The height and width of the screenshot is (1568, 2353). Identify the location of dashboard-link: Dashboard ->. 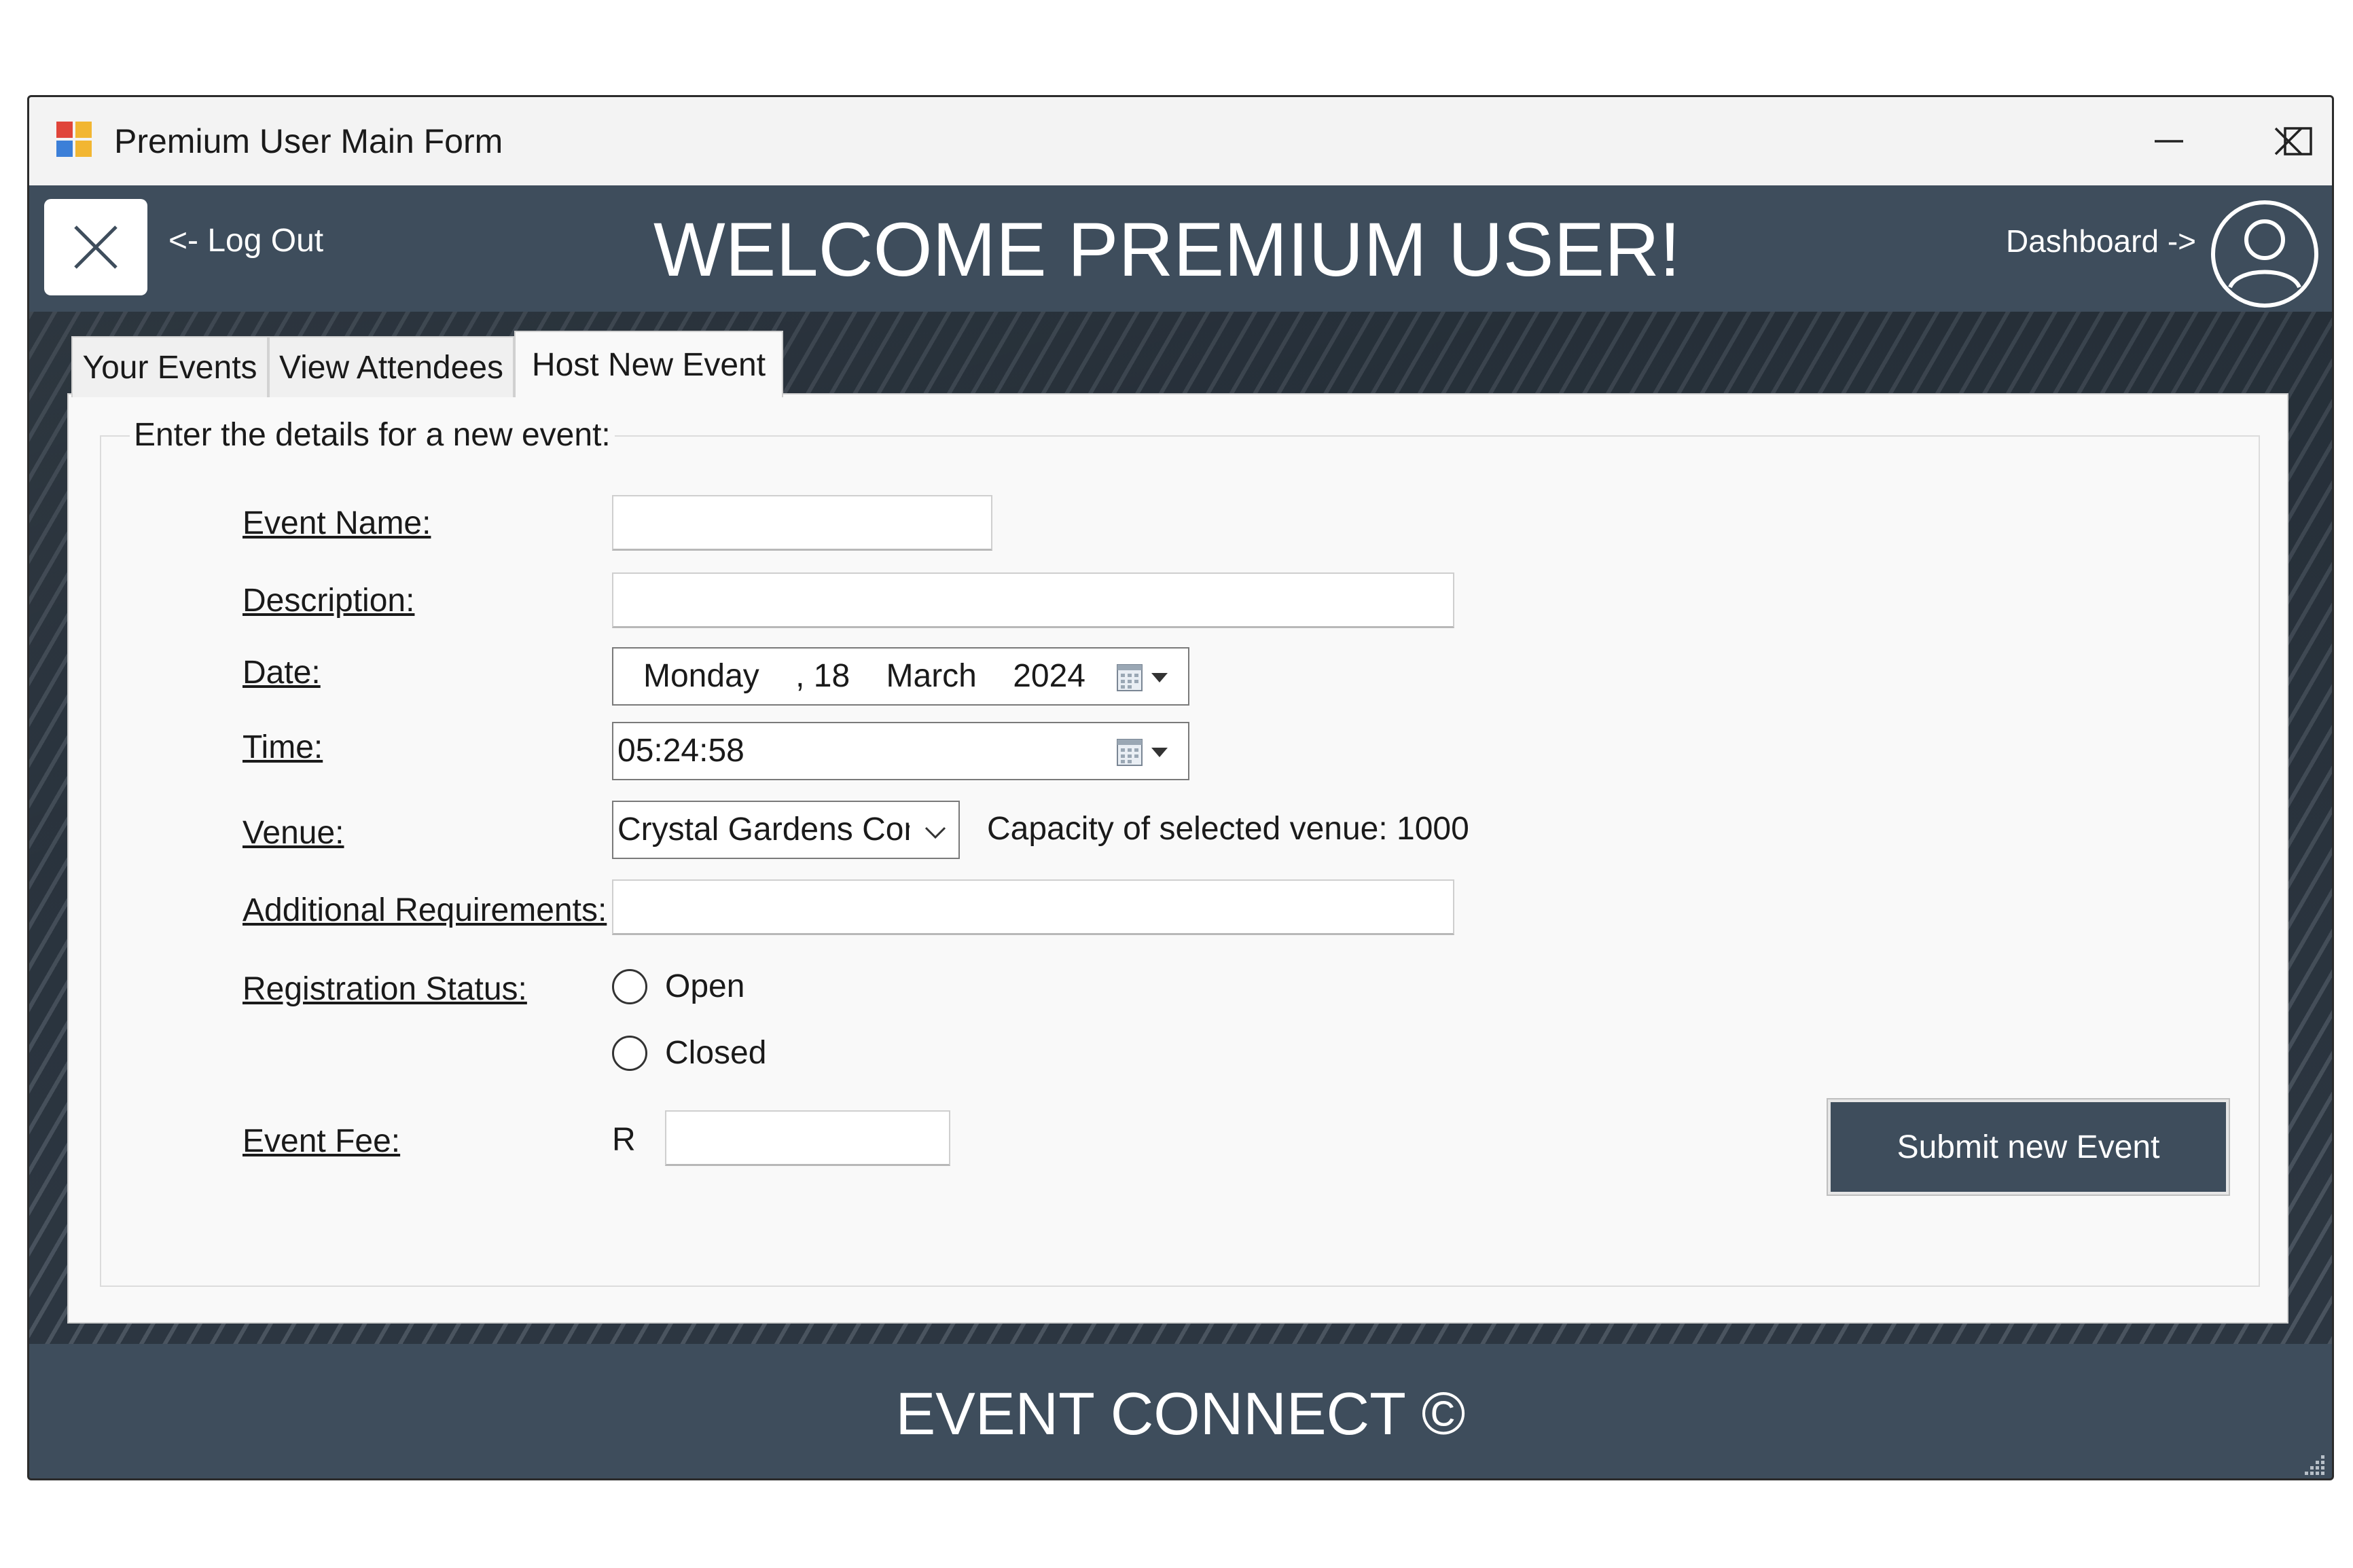
(2101, 241).